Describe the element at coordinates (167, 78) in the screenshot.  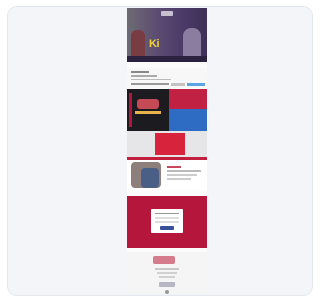
I see `intro-section` at that location.